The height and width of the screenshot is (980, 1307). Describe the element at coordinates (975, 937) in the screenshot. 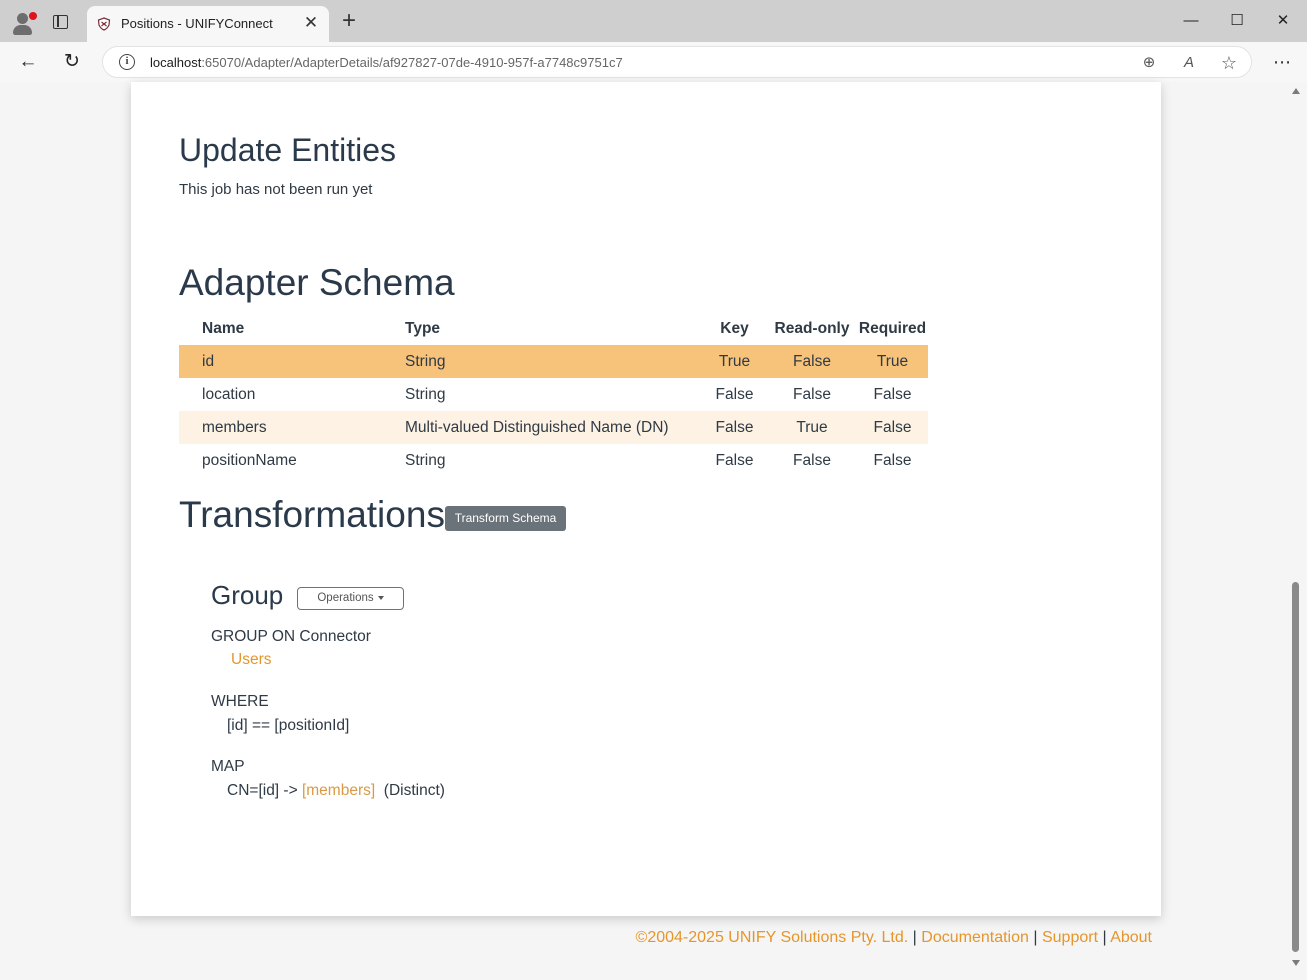

I see `documentation-link: Documentation` at that location.